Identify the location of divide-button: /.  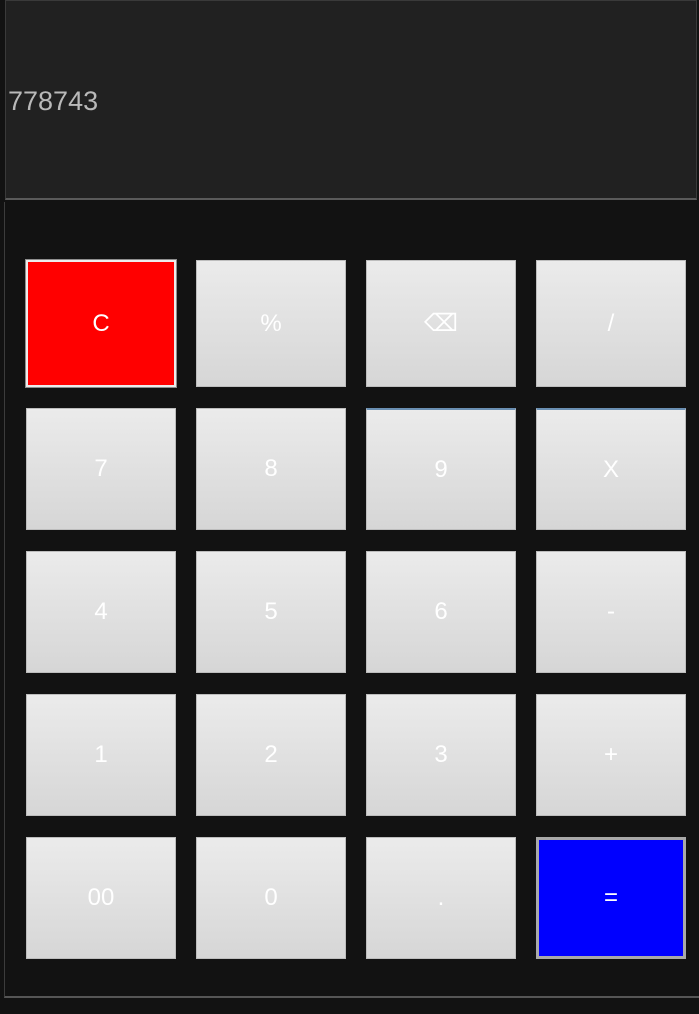
(611, 323).